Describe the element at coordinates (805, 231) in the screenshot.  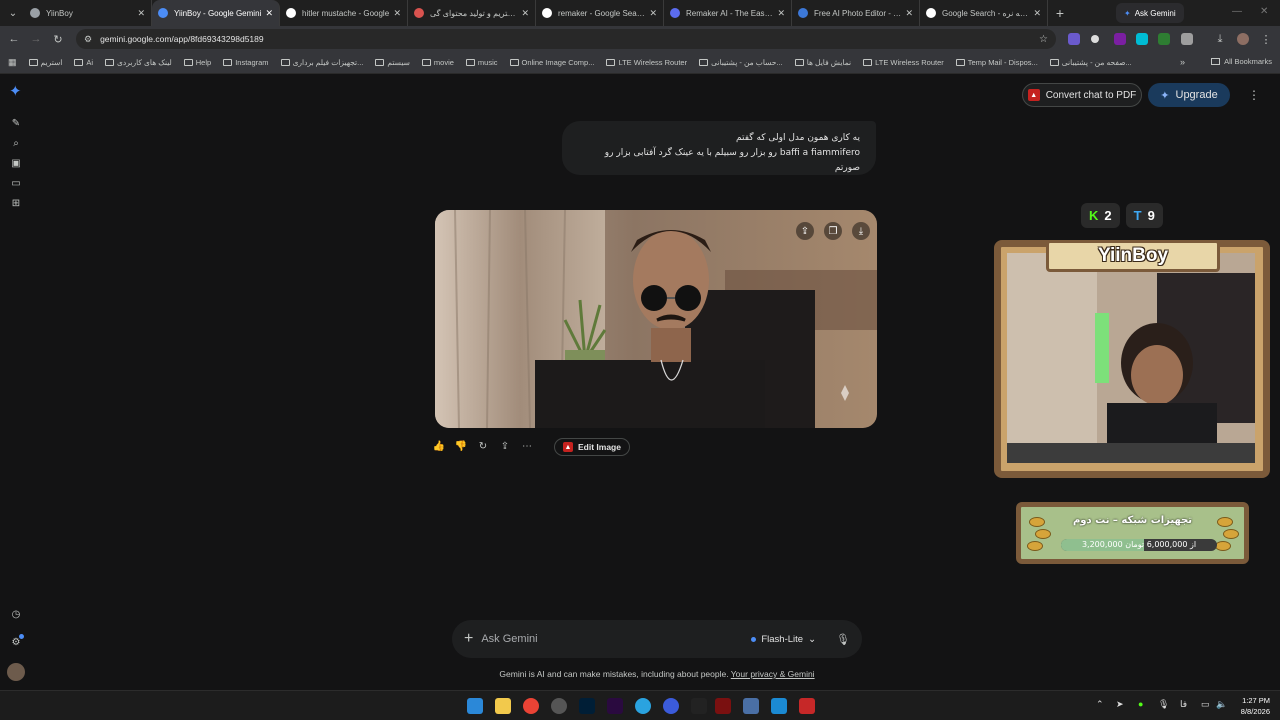
I see `share-image-icon: ⇪` at that location.